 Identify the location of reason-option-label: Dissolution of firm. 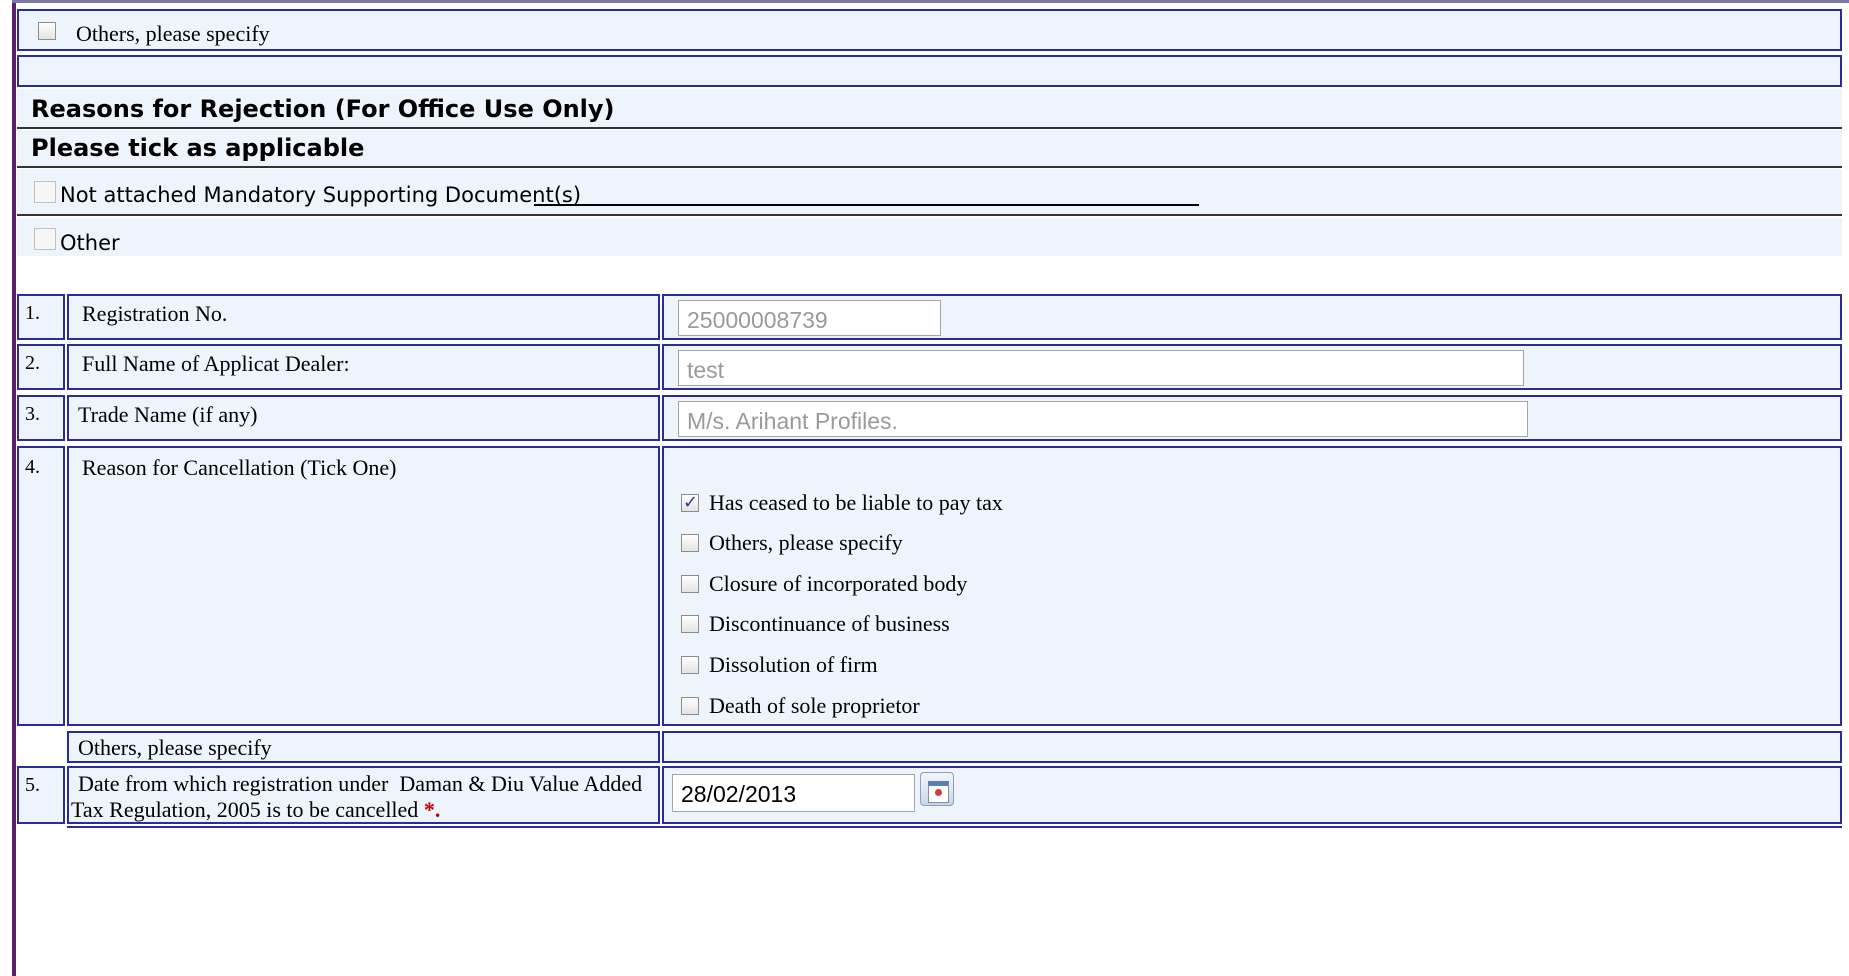
(793, 664).